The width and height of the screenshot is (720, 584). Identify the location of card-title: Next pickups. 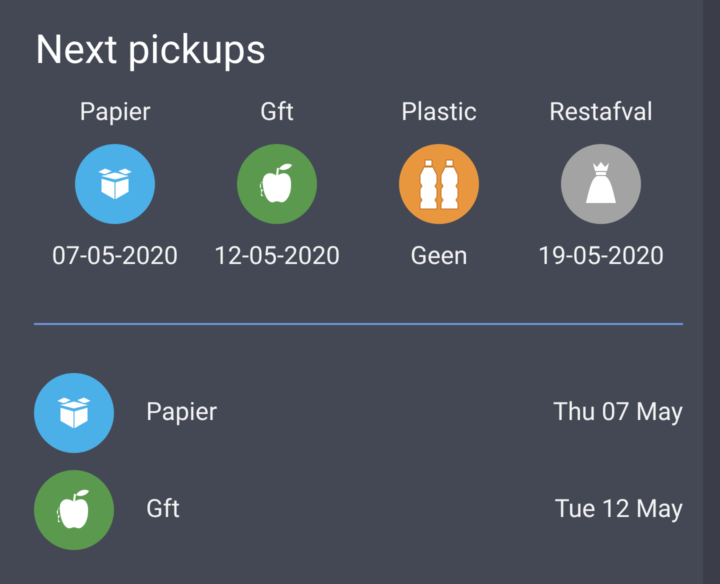
(151, 50).